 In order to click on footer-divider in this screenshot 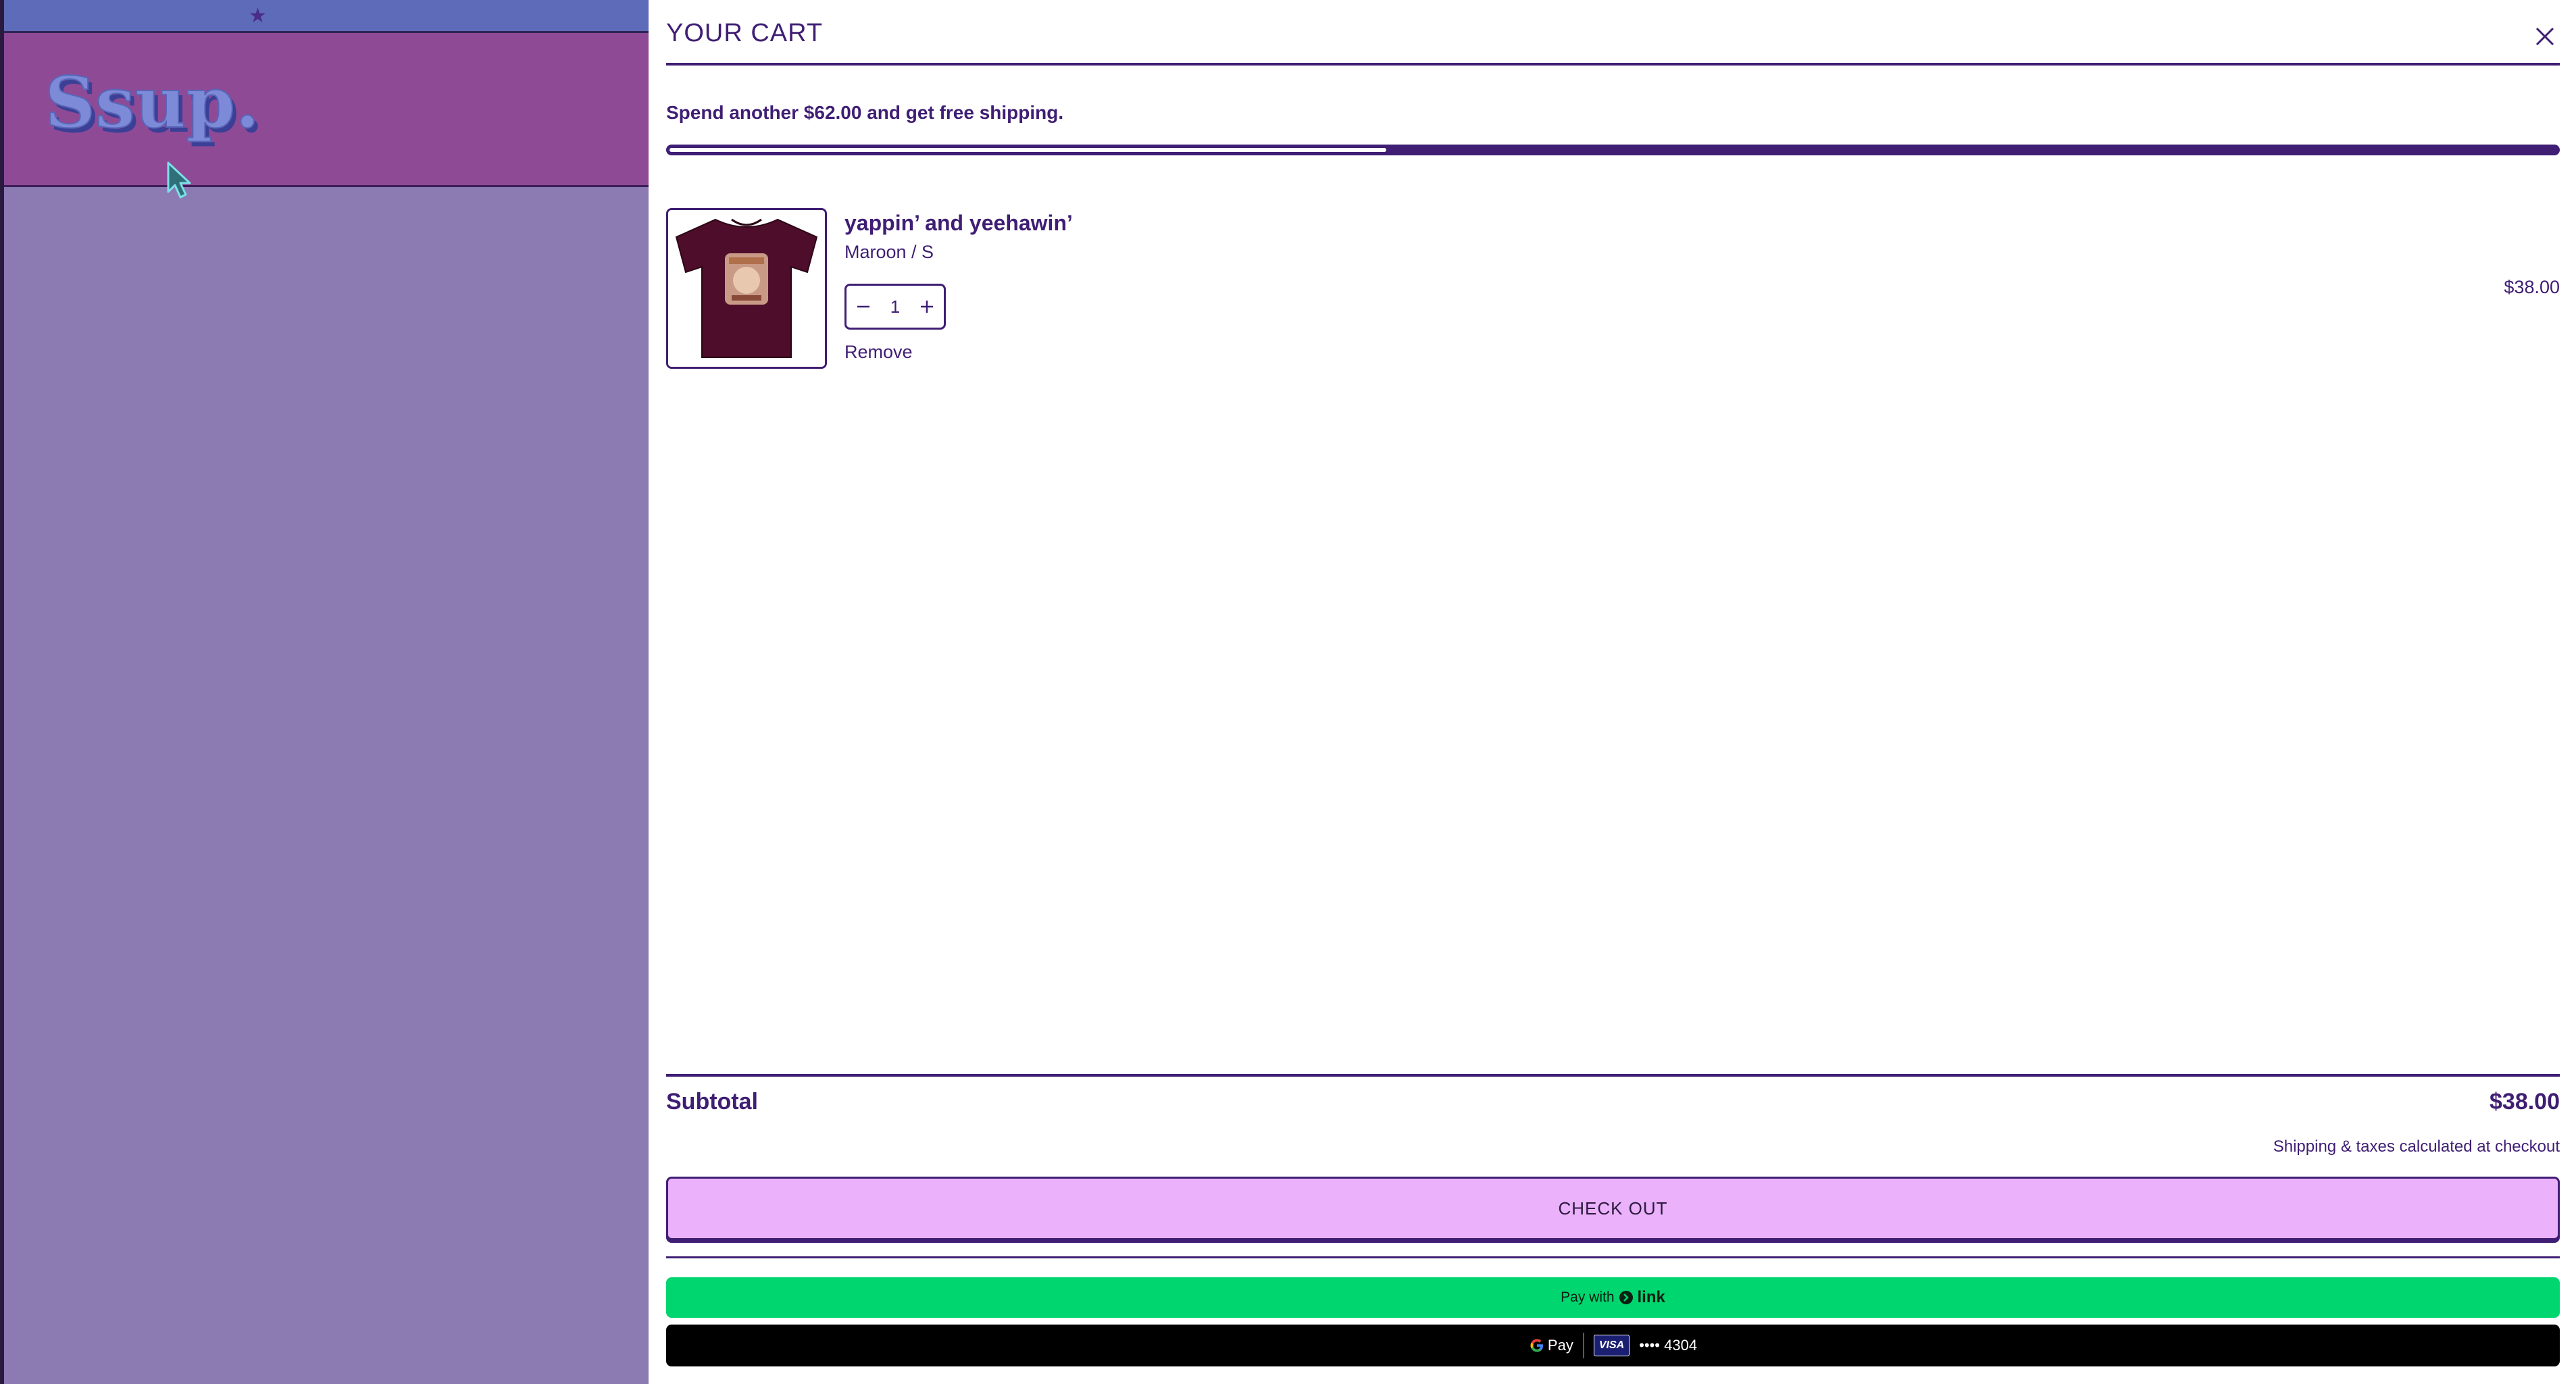, I will do `click(1613, 1075)`.